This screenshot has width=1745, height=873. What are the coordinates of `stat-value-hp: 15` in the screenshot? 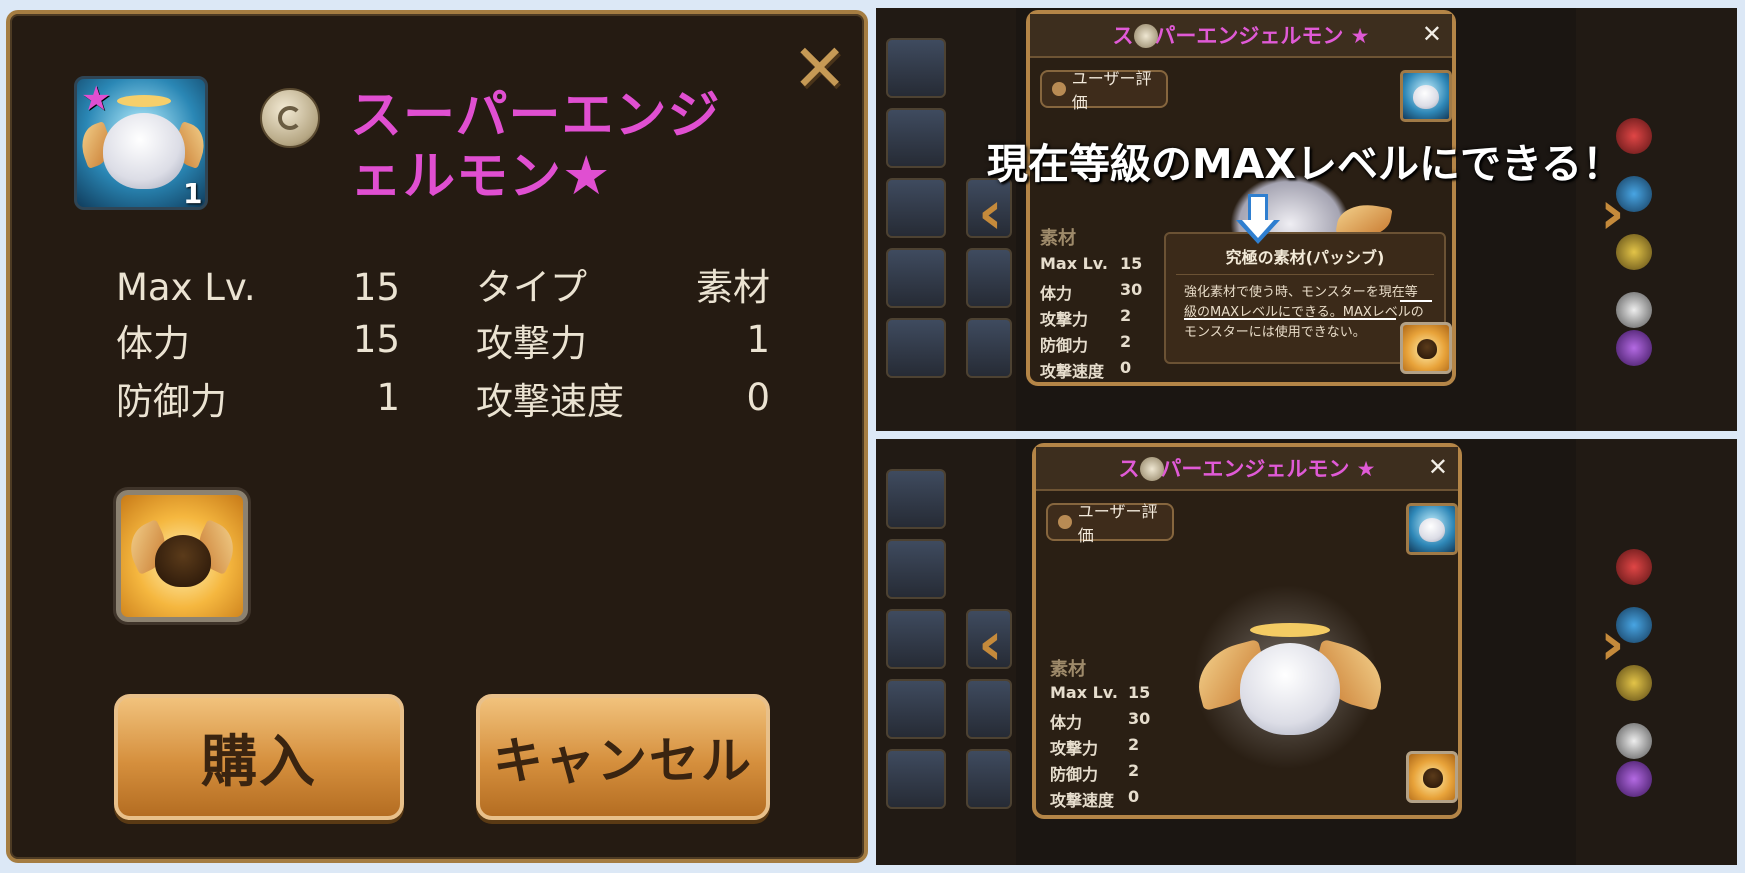 It's located at (376, 339).